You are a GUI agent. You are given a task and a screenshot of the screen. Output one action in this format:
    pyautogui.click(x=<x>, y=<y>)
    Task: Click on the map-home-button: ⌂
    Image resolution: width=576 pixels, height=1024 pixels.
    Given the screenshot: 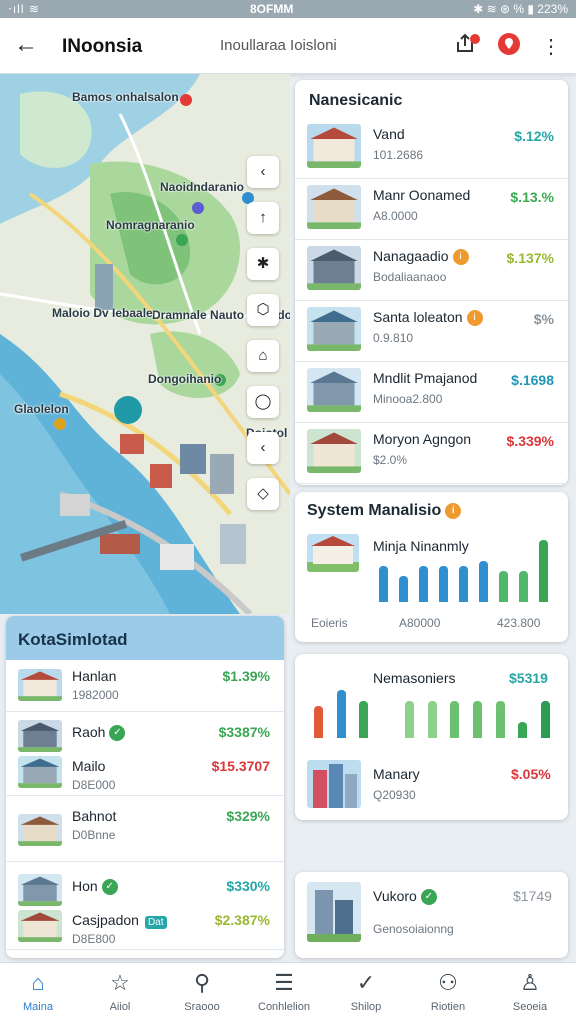 What is the action you would take?
    pyautogui.click(x=263, y=356)
    